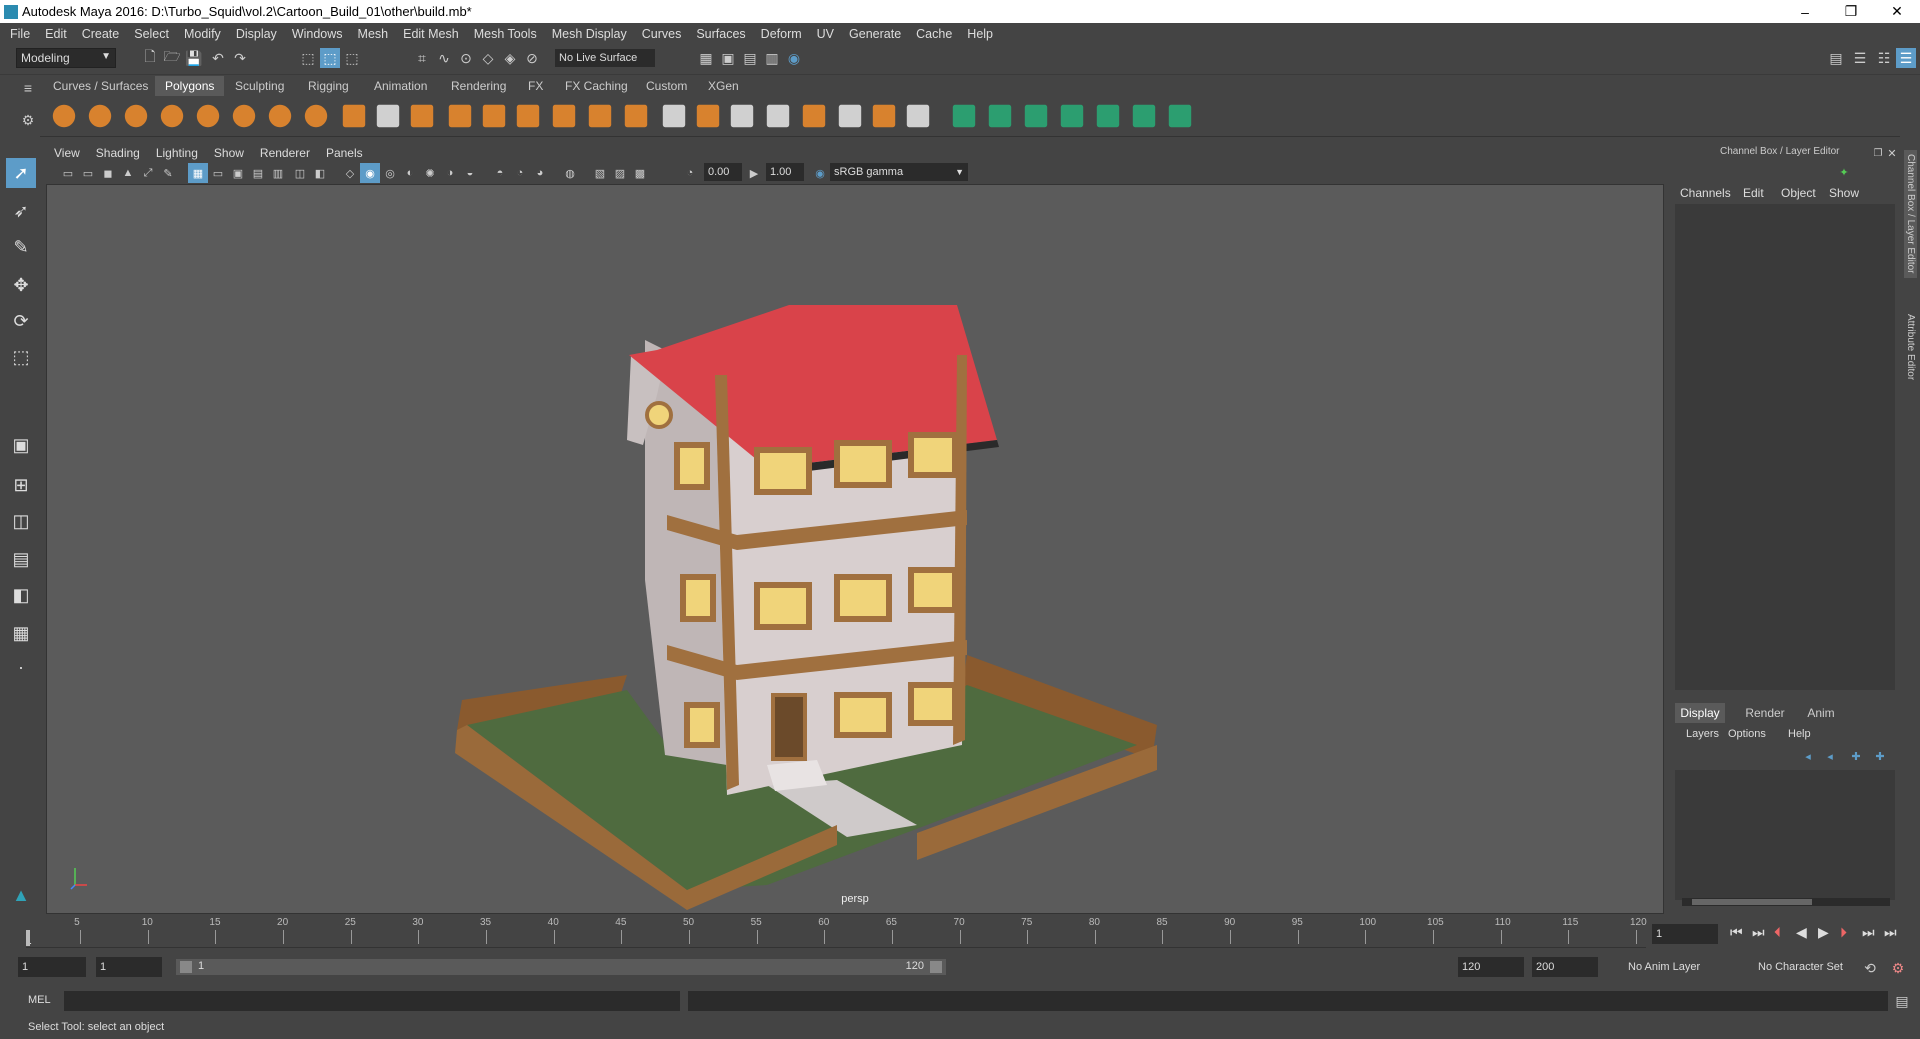  What do you see at coordinates (505, 34) in the screenshot?
I see `menu-mesh-tools: Mesh Tools` at bounding box center [505, 34].